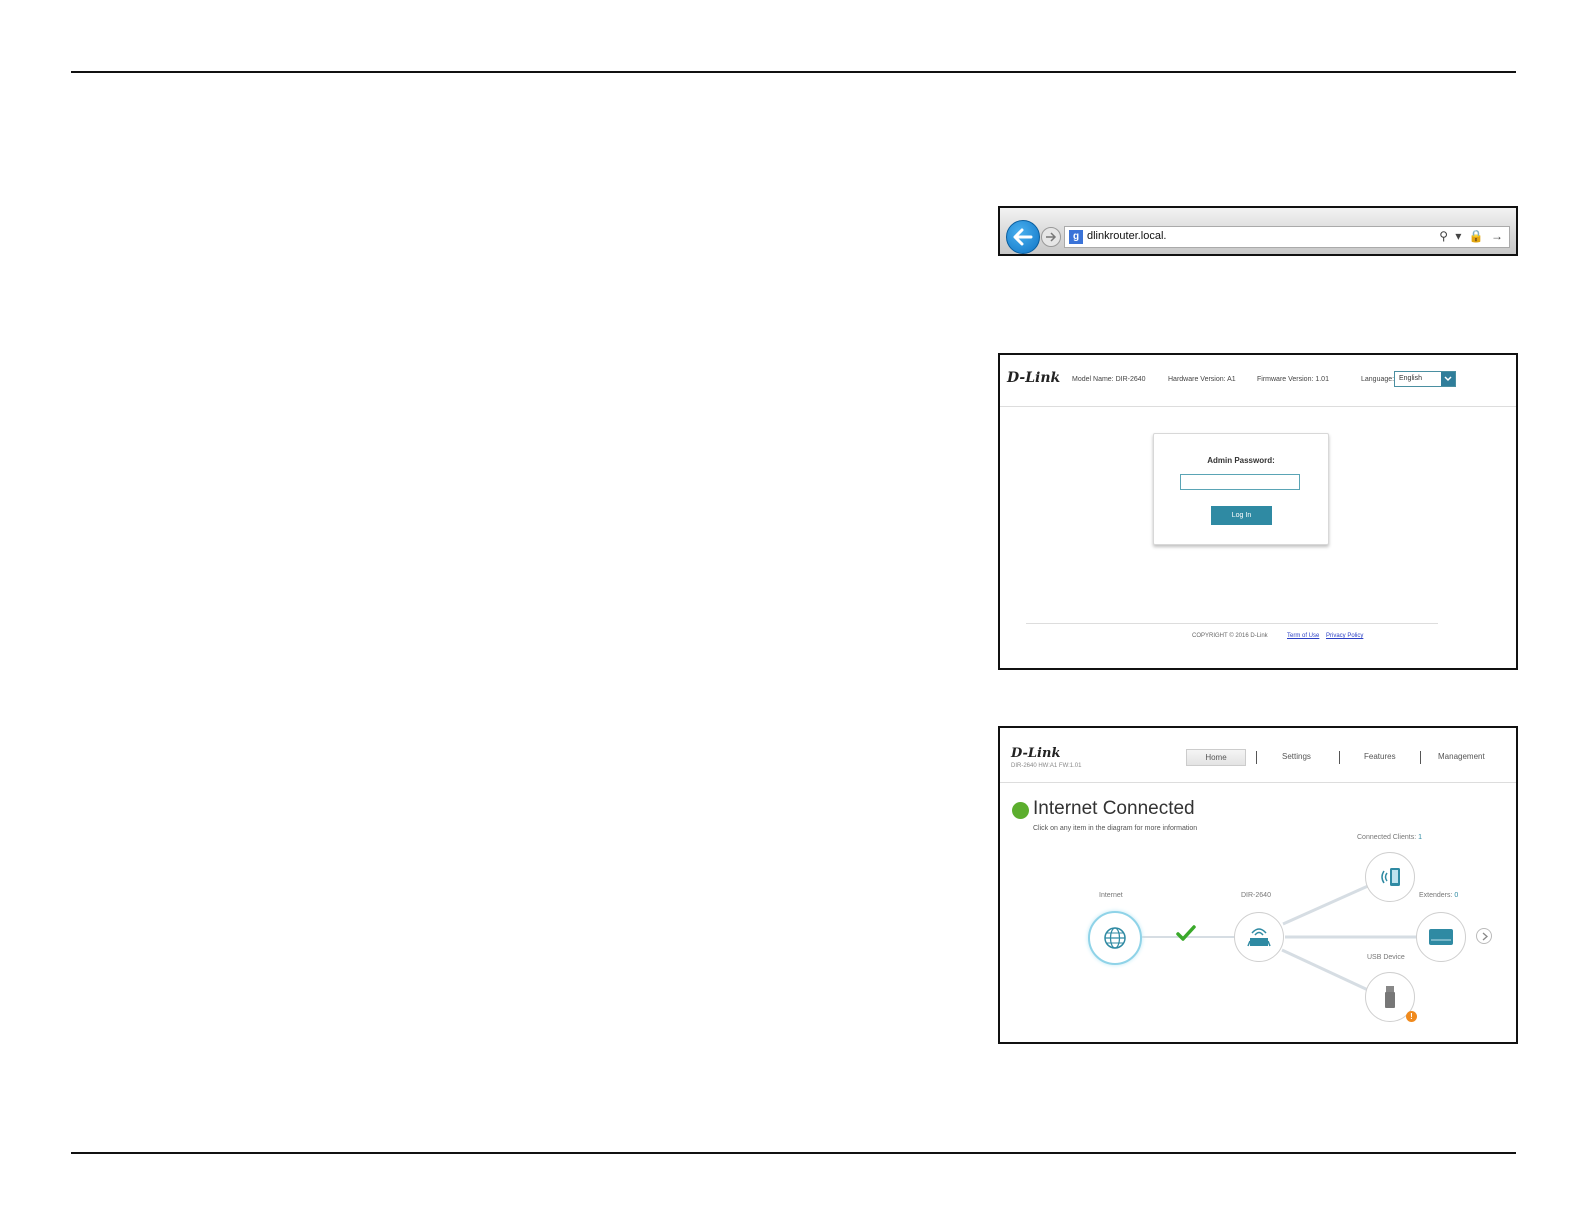 This screenshot has width=1584, height=1224. I want to click on chevron-down-icon, so click(1448, 379).